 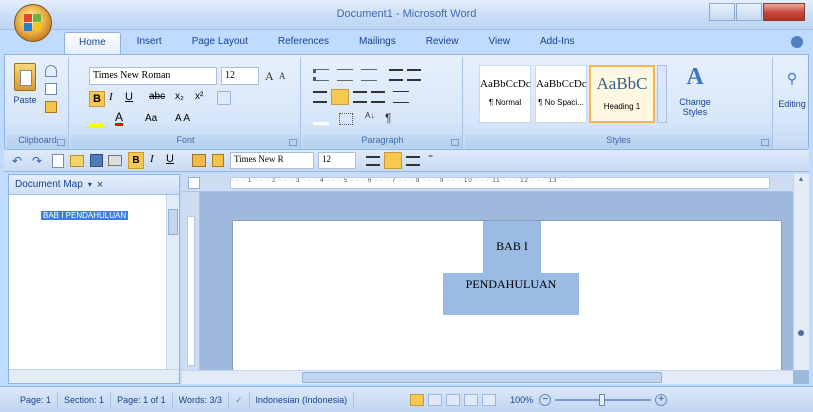 What do you see at coordinates (119, 118) in the screenshot?
I see `font-color-icon: A` at bounding box center [119, 118].